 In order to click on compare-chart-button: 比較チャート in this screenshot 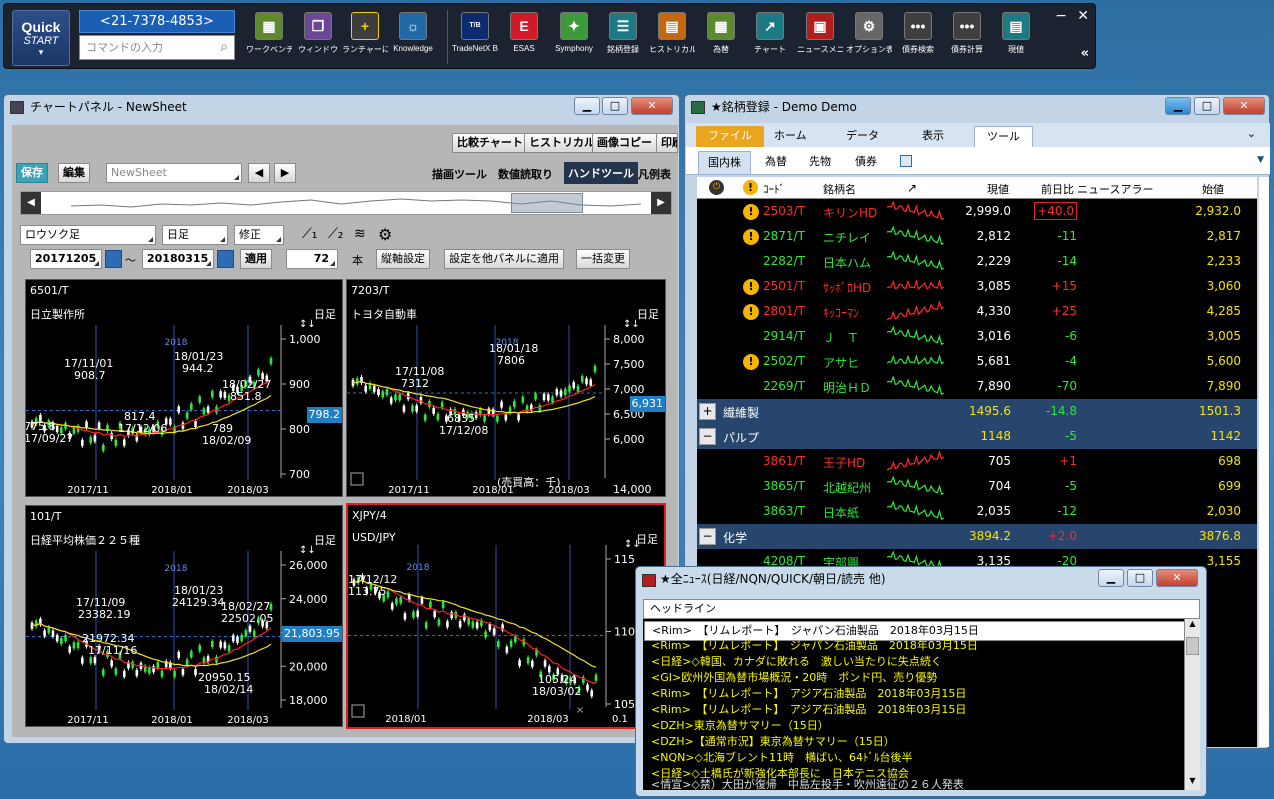, I will do `click(490, 143)`.